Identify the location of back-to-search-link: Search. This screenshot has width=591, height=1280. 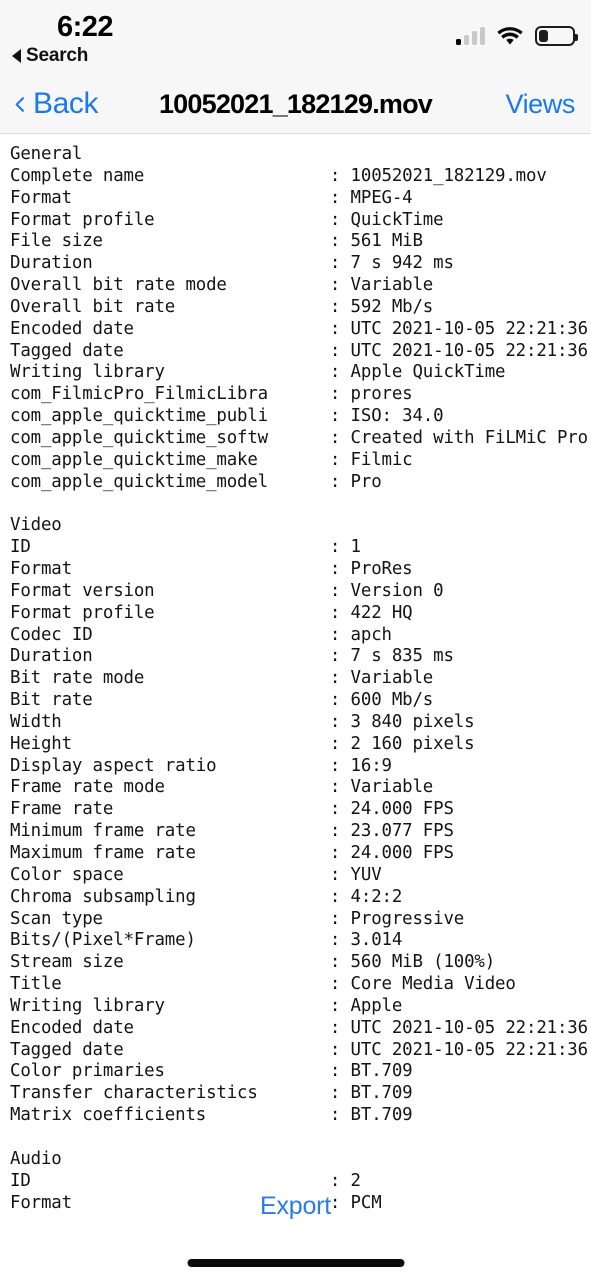
(50, 56).